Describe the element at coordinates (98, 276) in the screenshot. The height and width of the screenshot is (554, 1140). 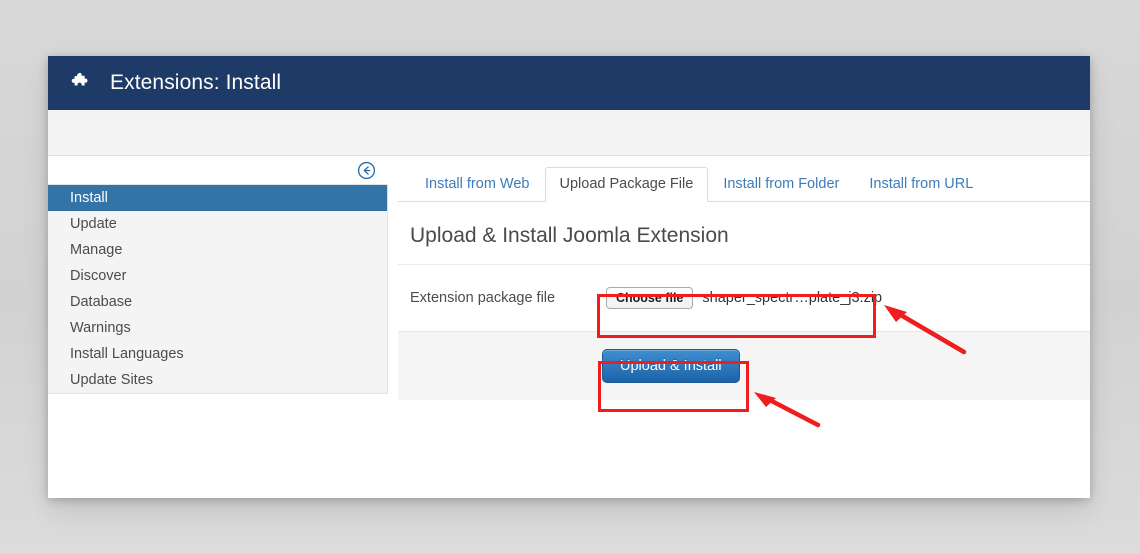
I see `sidebar-item-label: Discover` at that location.